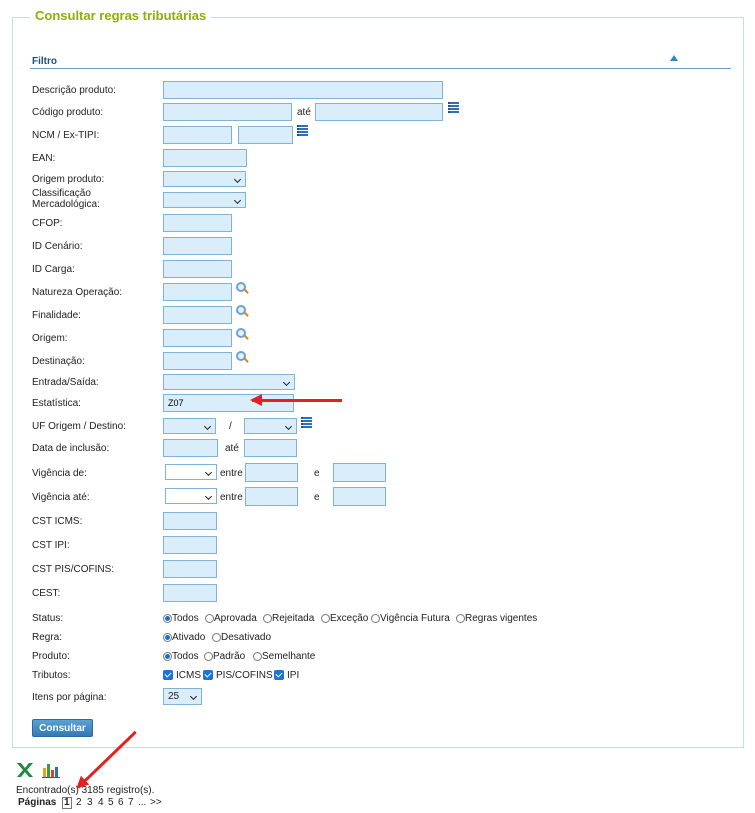  I want to click on status-option-label: Rejeitada, so click(293, 618).